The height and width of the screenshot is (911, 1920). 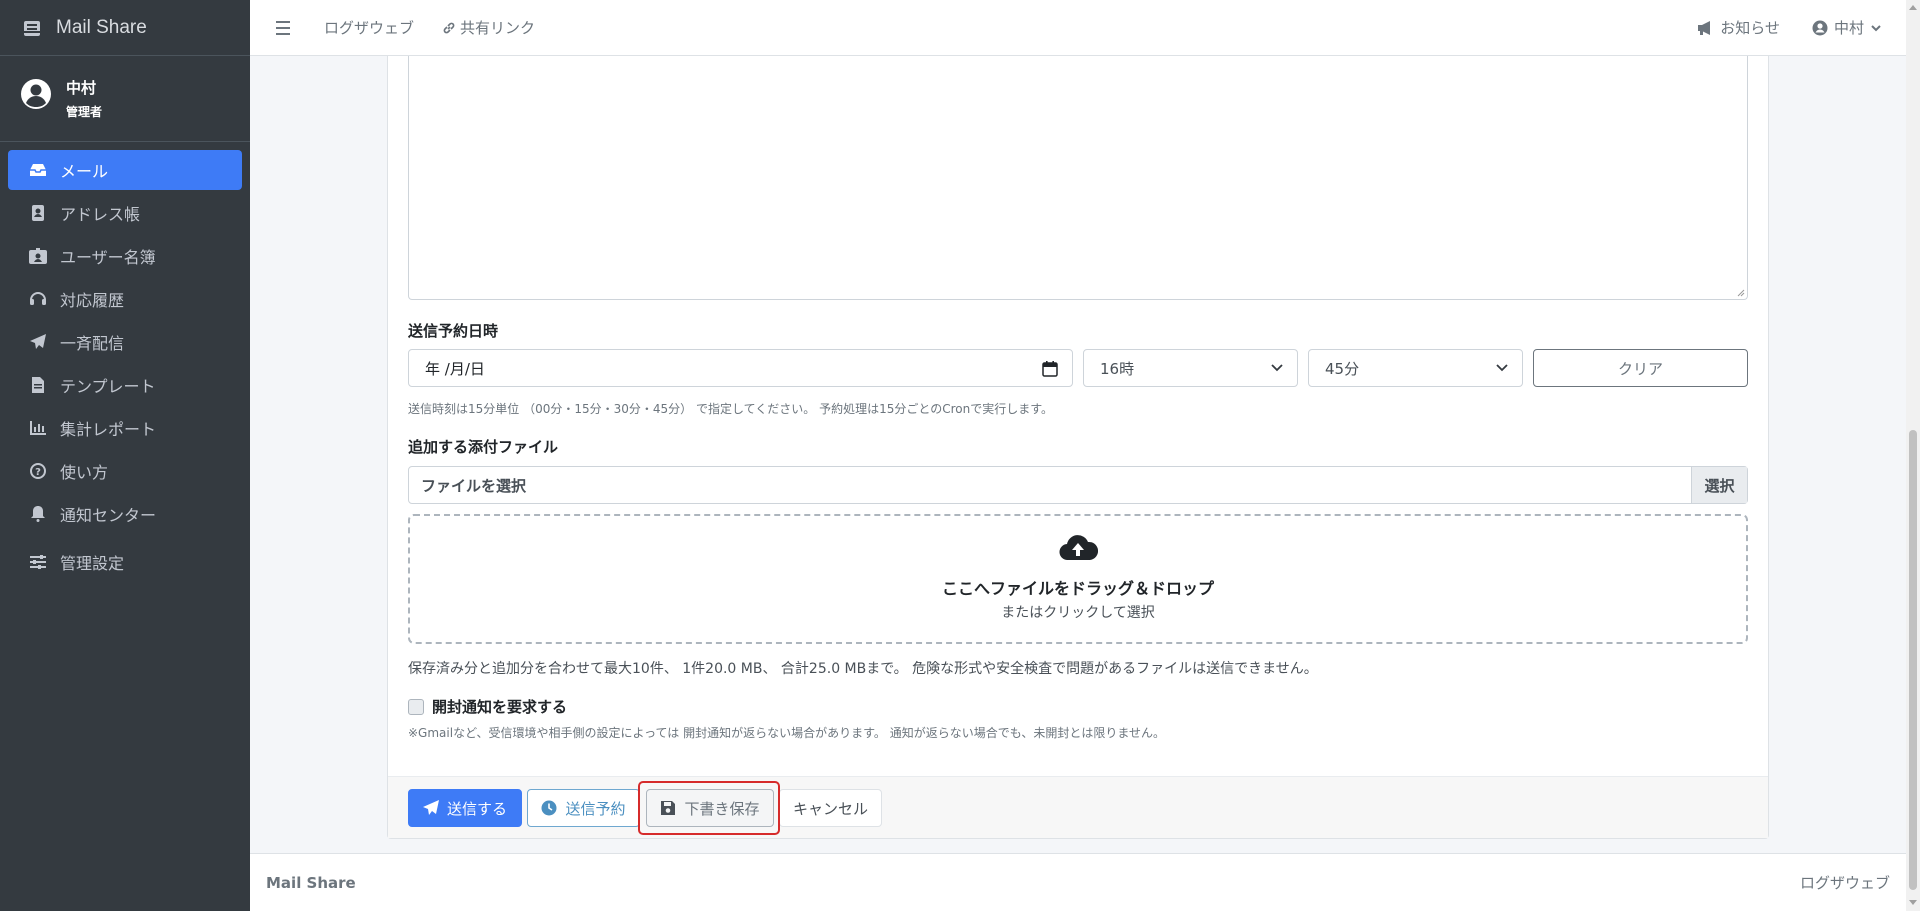 I want to click on address-book-icon, so click(x=38, y=213).